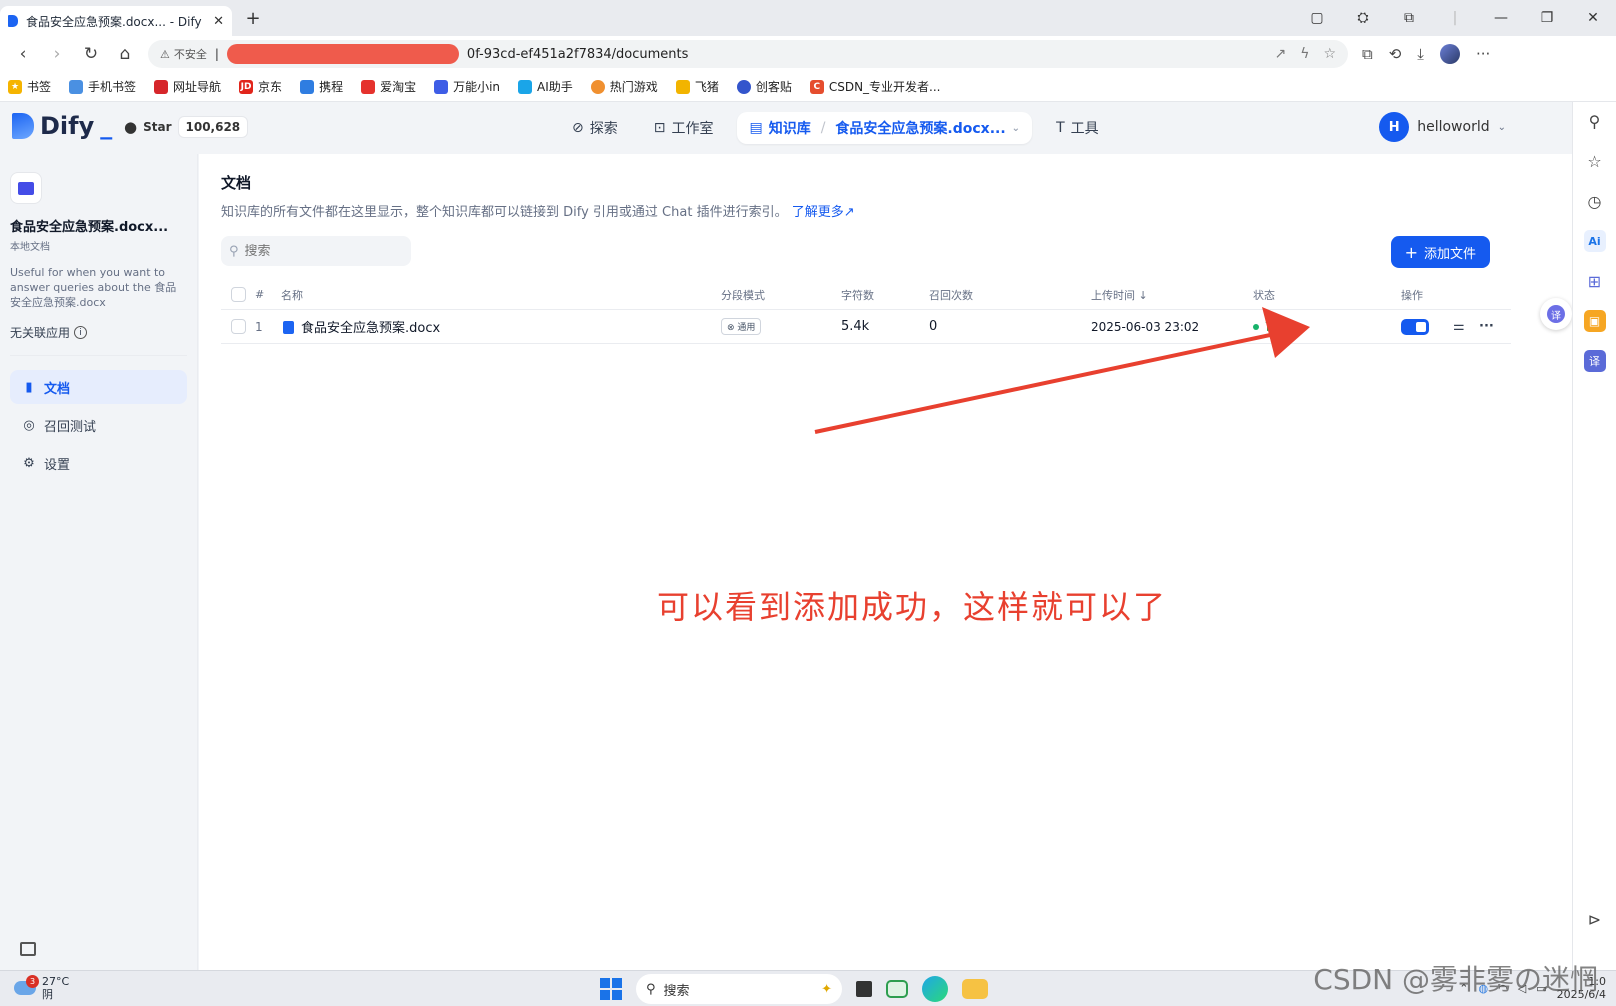 The width and height of the screenshot is (1616, 1006). Describe the element at coordinates (1455, 979) in the screenshot. I see `csdn-watermark: CSDN @雾非雾の迷惘` at that location.